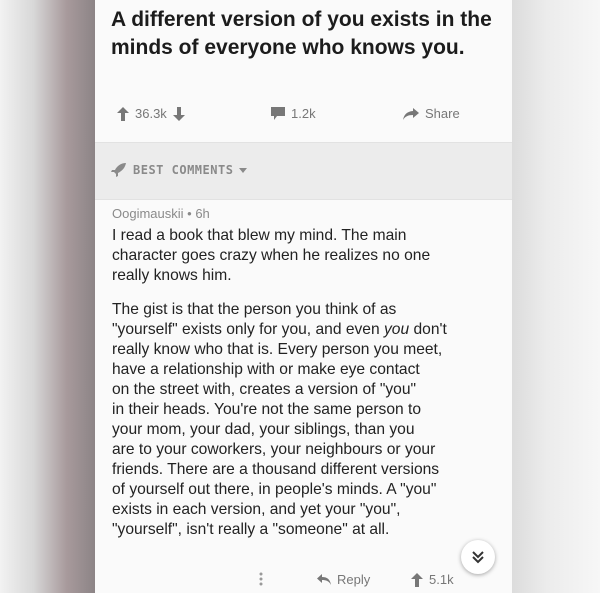 Image resolution: width=600 pixels, height=593 pixels. I want to click on share-button: Share, so click(431, 113).